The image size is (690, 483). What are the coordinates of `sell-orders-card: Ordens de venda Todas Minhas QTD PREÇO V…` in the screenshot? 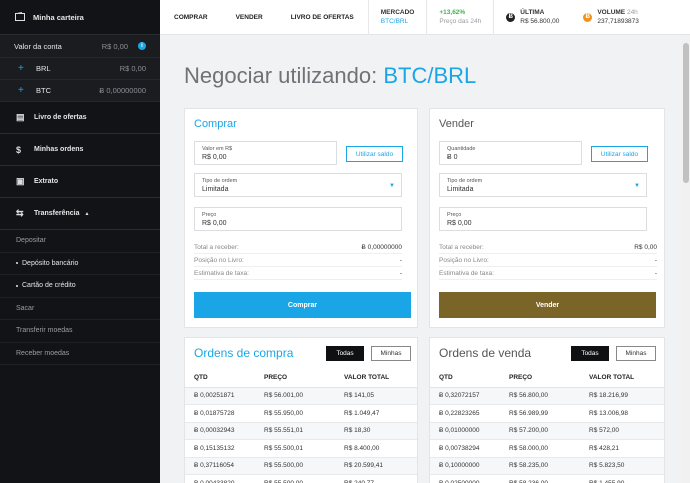 It's located at (547, 410).